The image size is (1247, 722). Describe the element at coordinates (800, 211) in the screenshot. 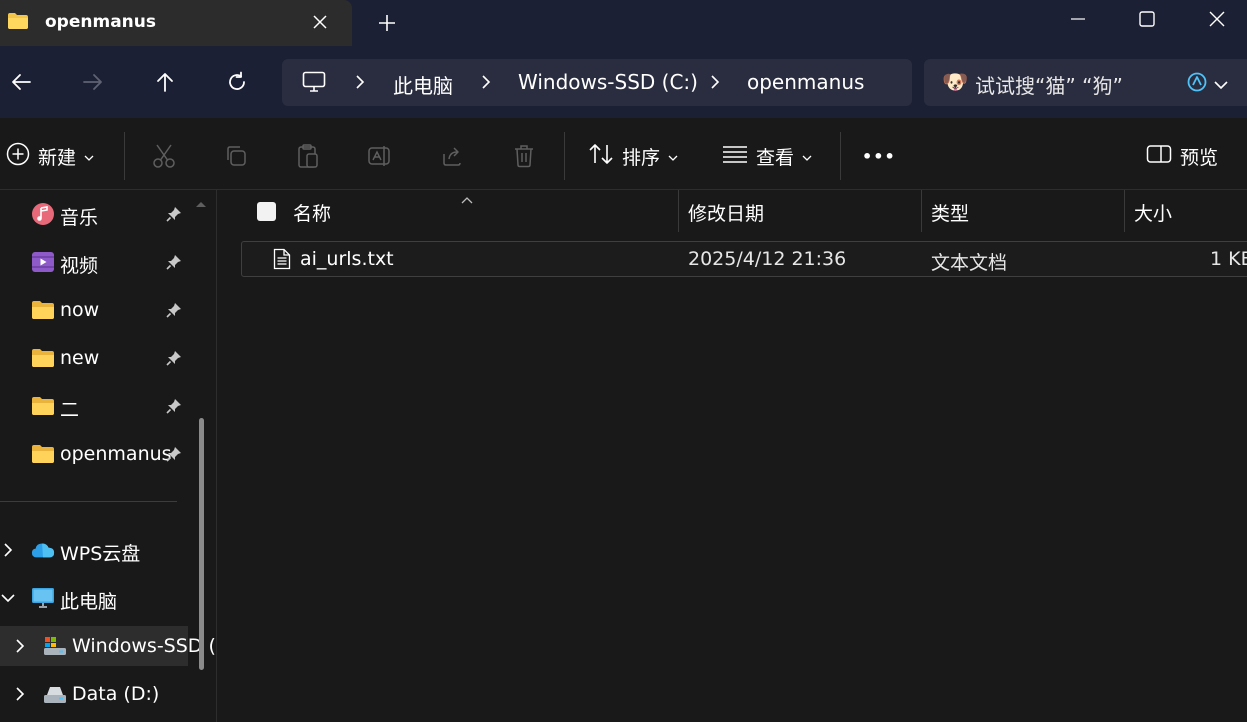

I see `column-header-modified: 修改日期` at that location.